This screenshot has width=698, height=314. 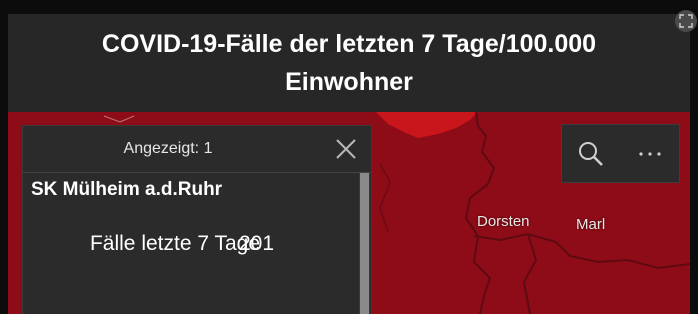 I want to click on expand-icon, so click(x=686, y=21).